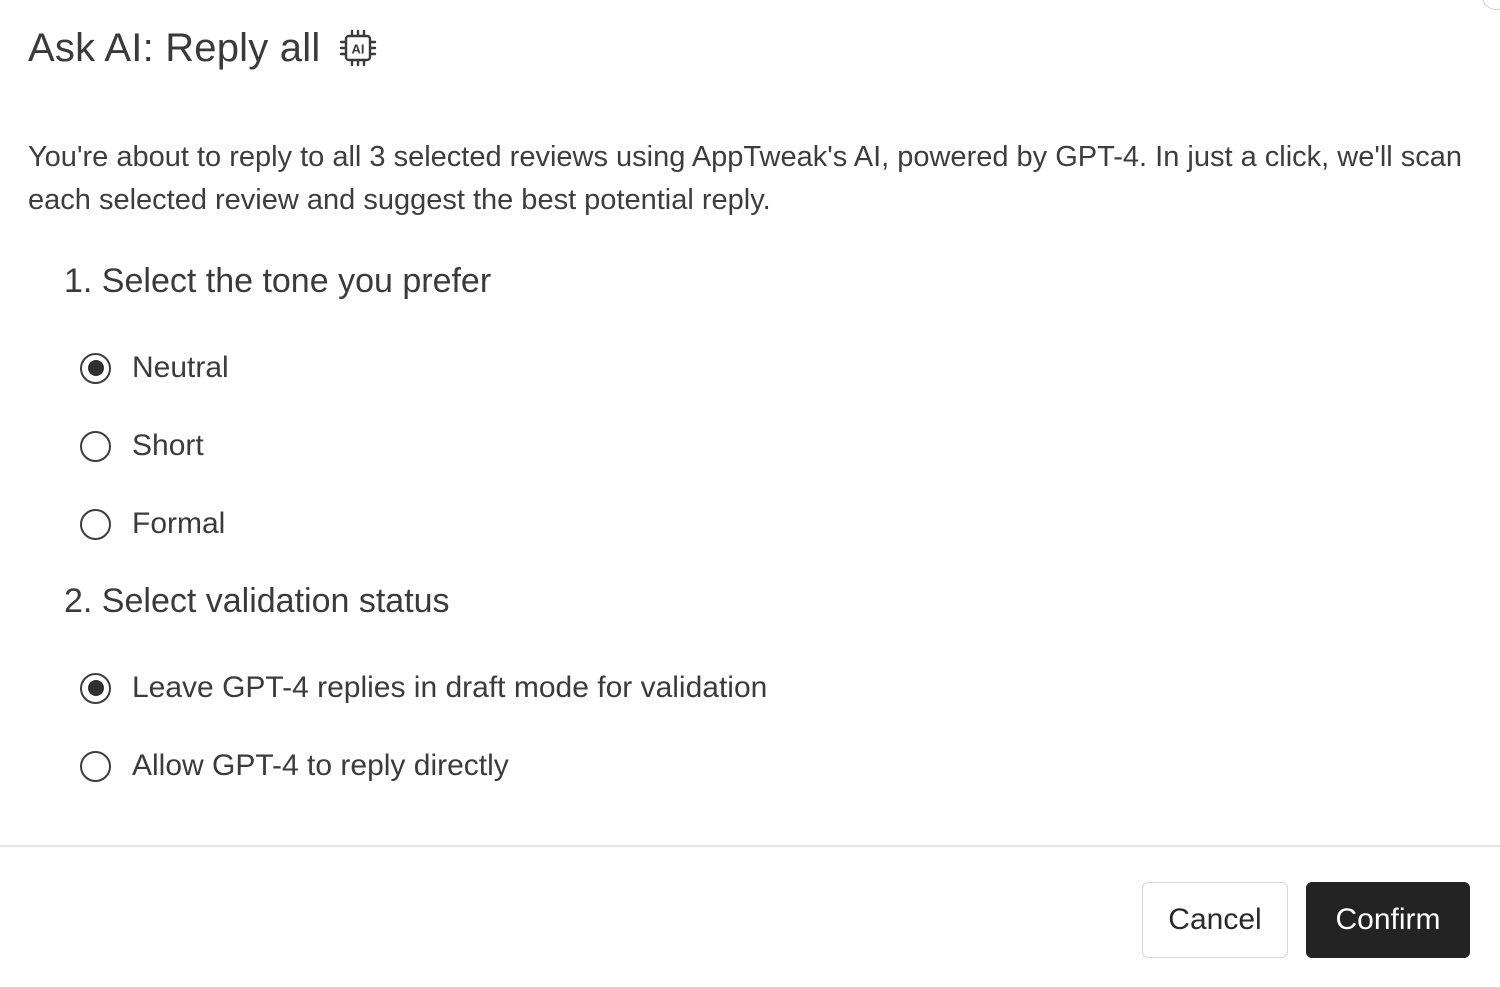 This screenshot has width=1500, height=987. Describe the element at coordinates (1491, 5) in the screenshot. I see `close-icon` at that location.